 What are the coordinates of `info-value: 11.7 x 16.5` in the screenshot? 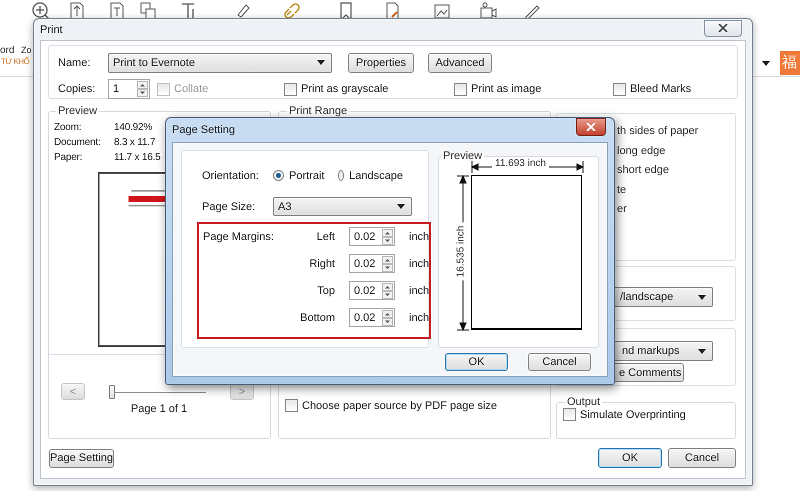 It's located at (137, 158).